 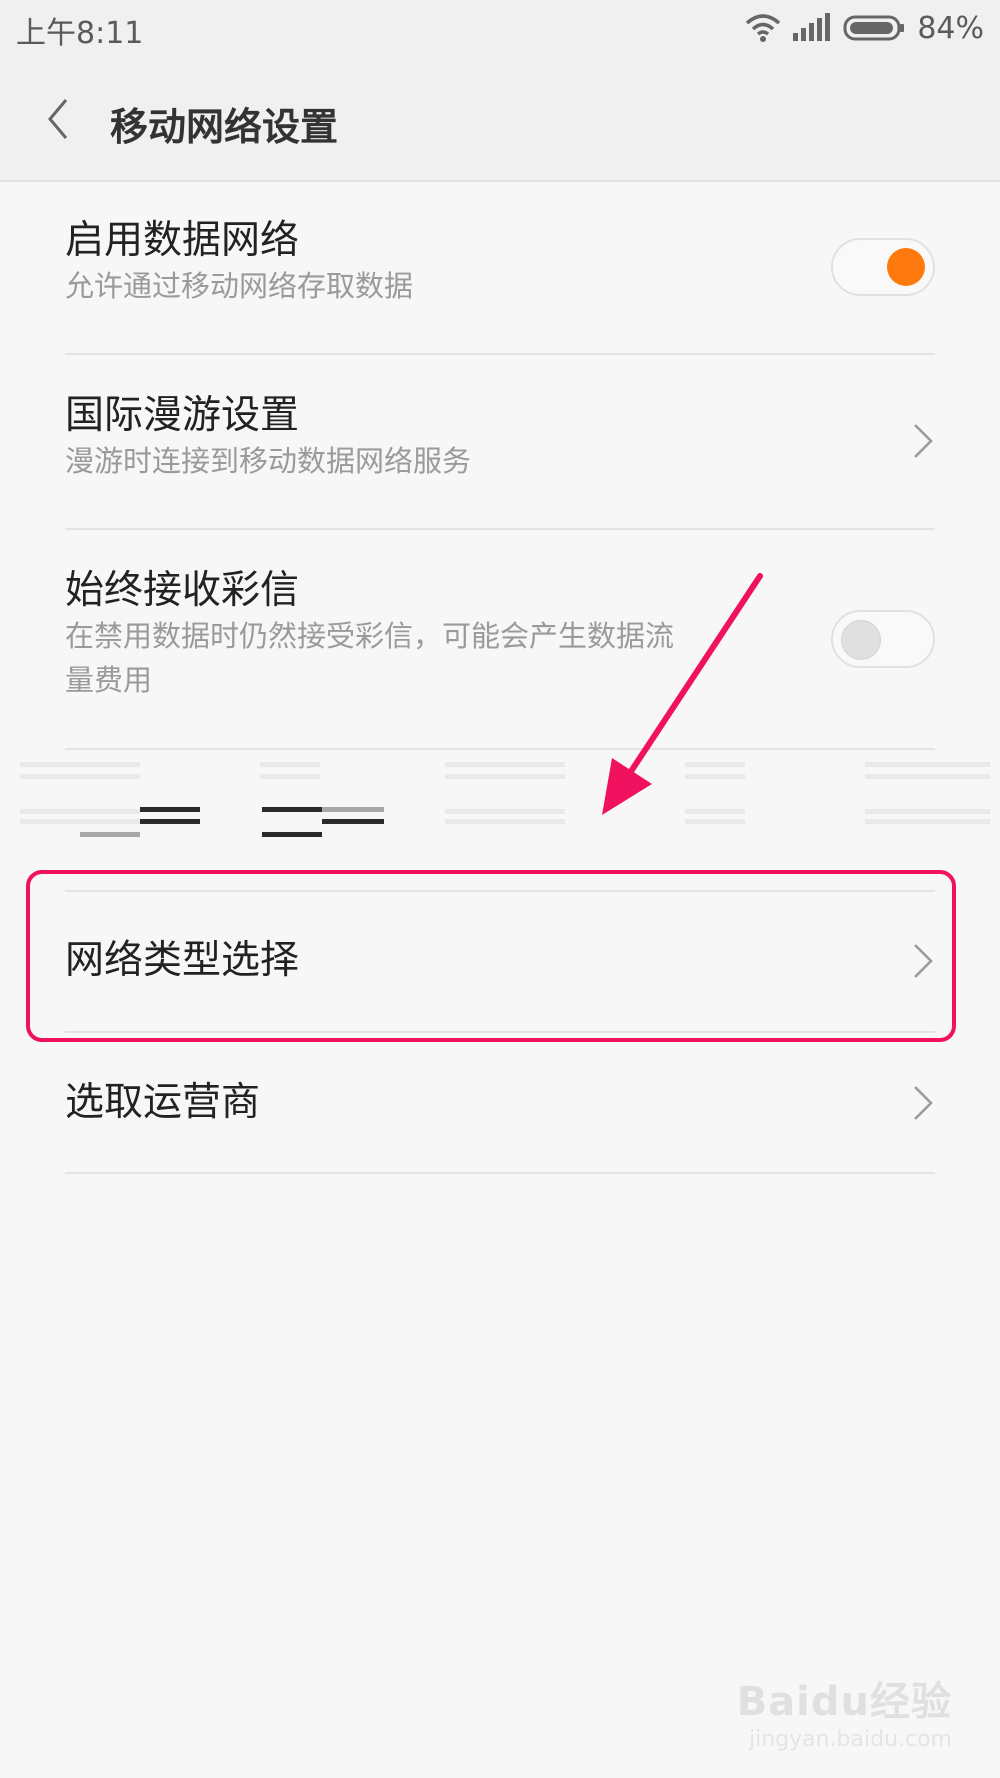 I want to click on status-icons: 84%, so click(x=864, y=28).